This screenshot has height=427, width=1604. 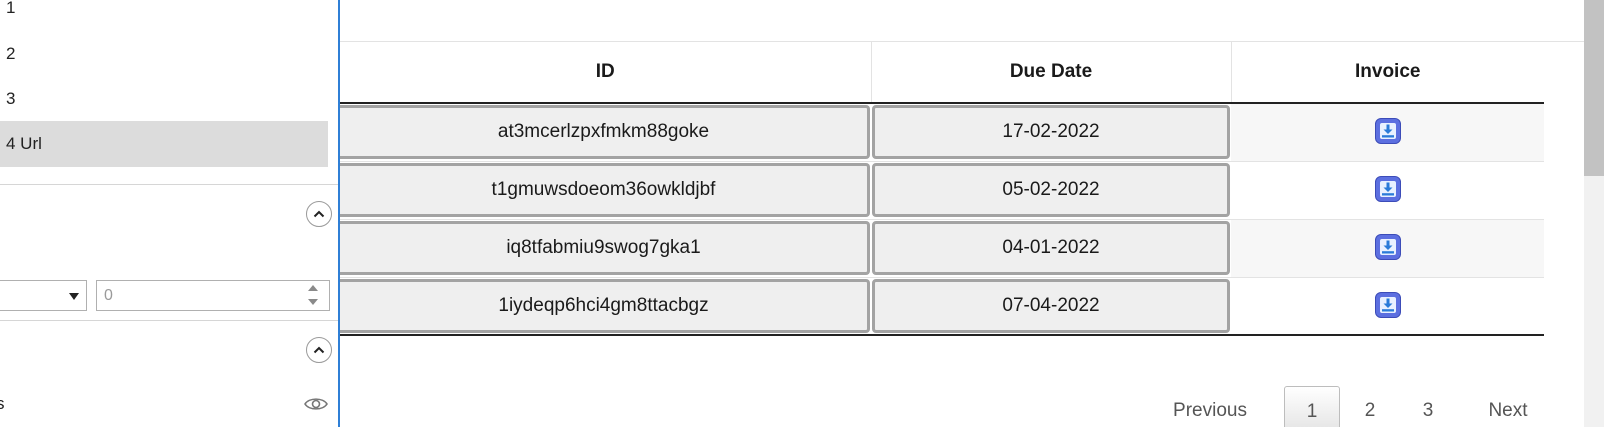 I want to click on column-header-due-date: Due Date, so click(x=1051, y=73).